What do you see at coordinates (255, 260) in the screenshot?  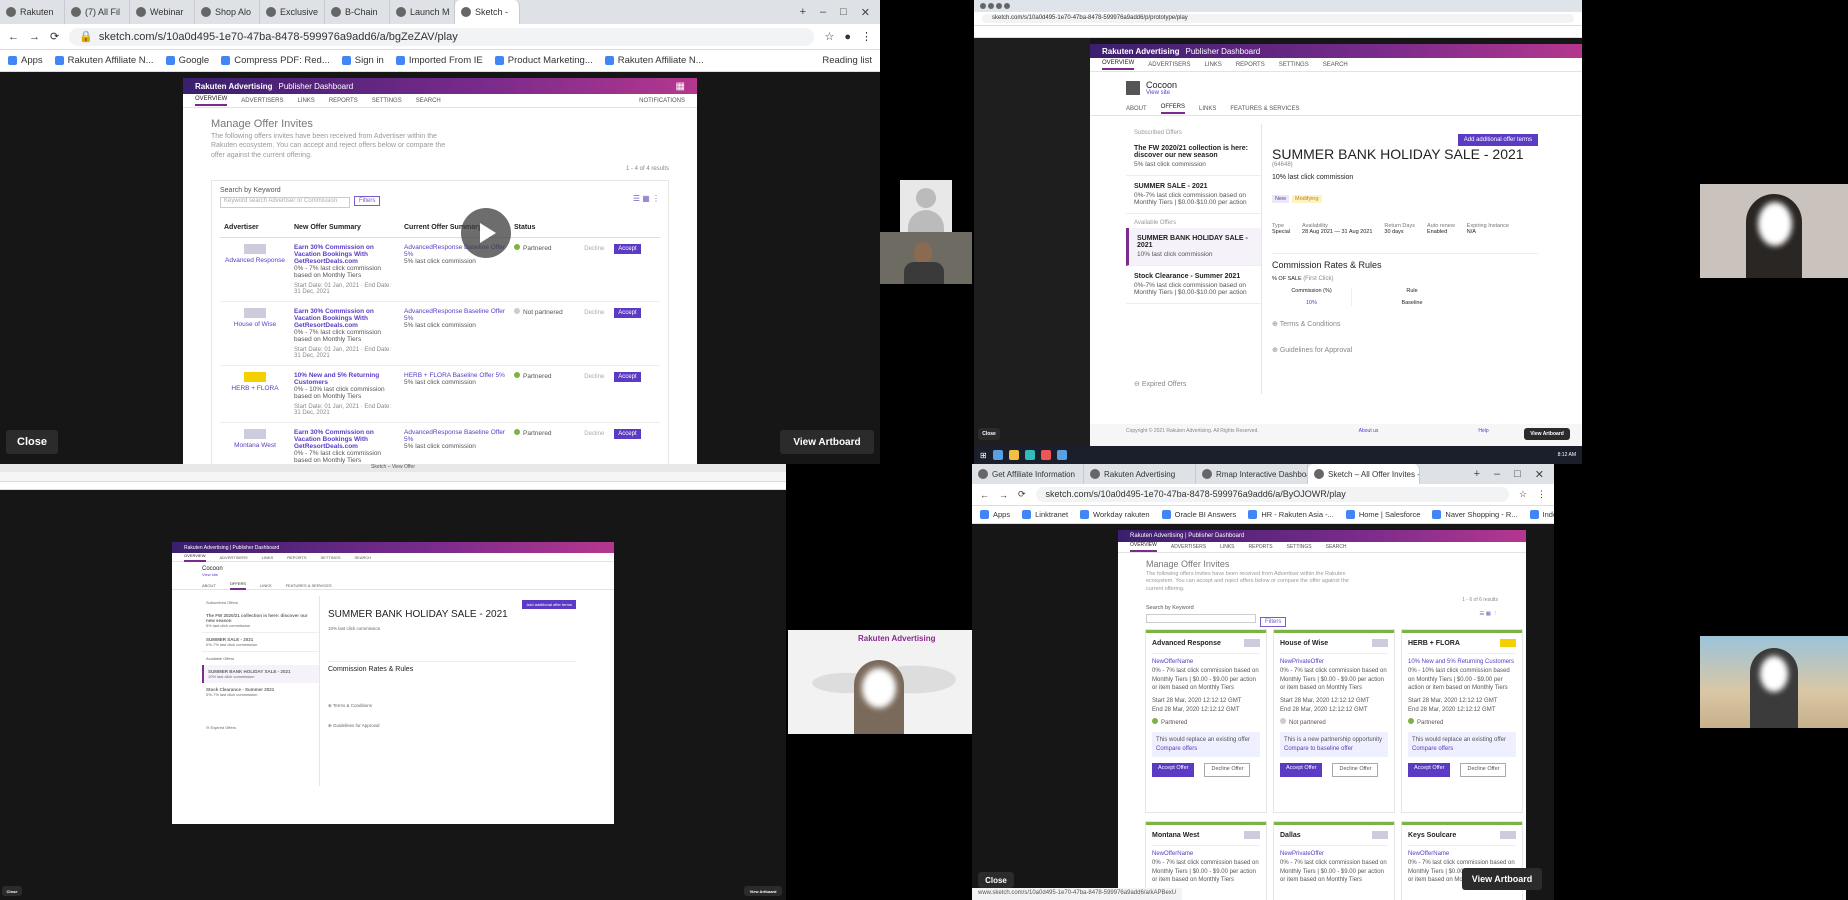 I see `advertiser-name: Advanced Response` at bounding box center [255, 260].